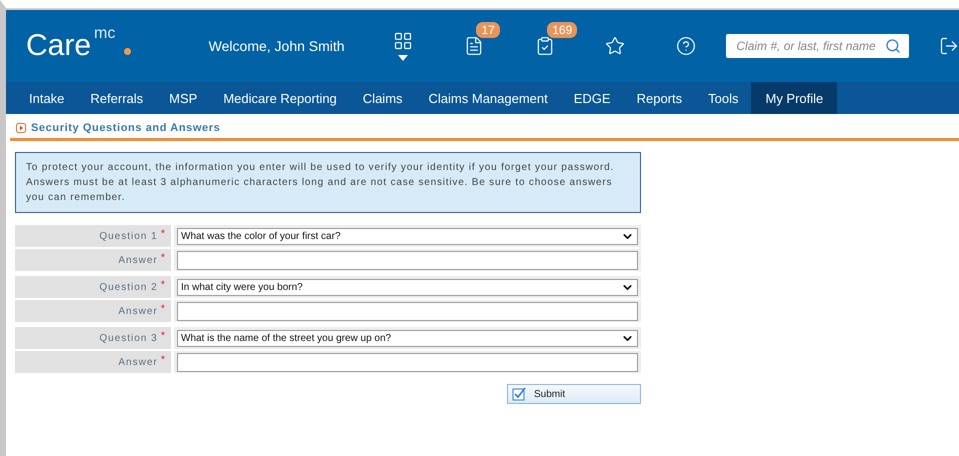 The height and width of the screenshot is (456, 959). I want to click on nav-tab: MSP, so click(183, 98).